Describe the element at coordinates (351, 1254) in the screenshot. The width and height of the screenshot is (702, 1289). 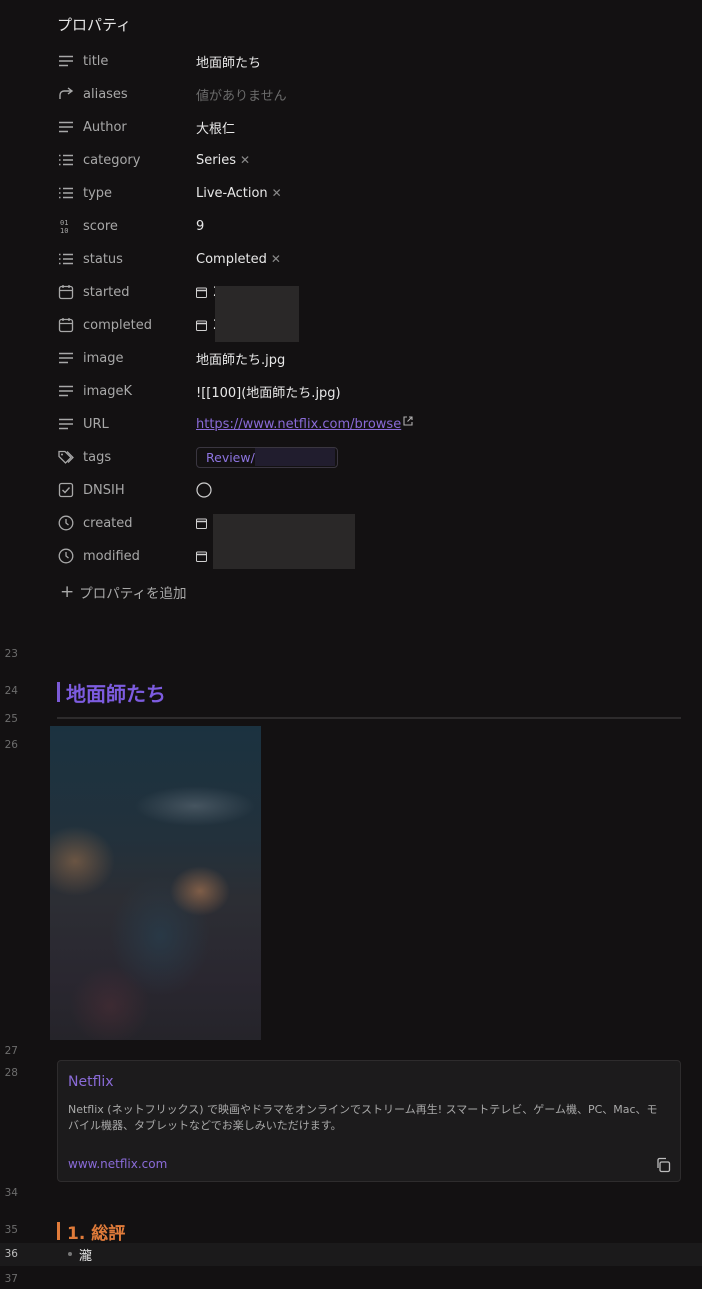
I see `active-line-highlight` at that location.